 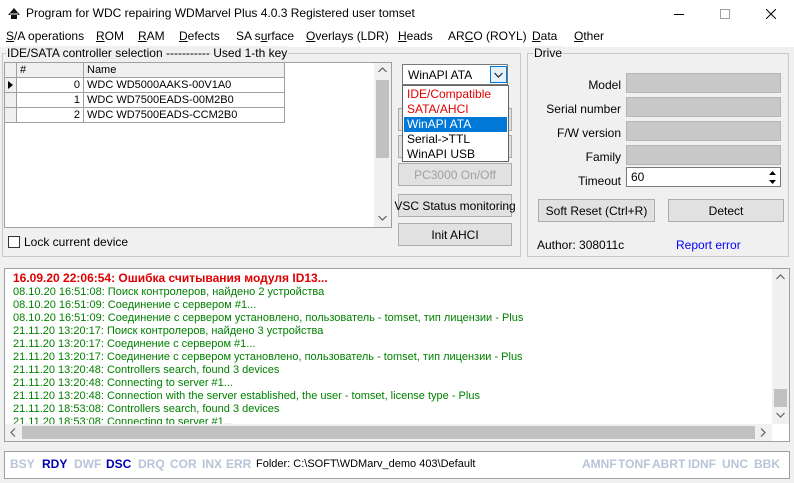 What do you see at coordinates (455, 234) in the screenshot?
I see `init-ahci-button: Init AHCI` at bounding box center [455, 234].